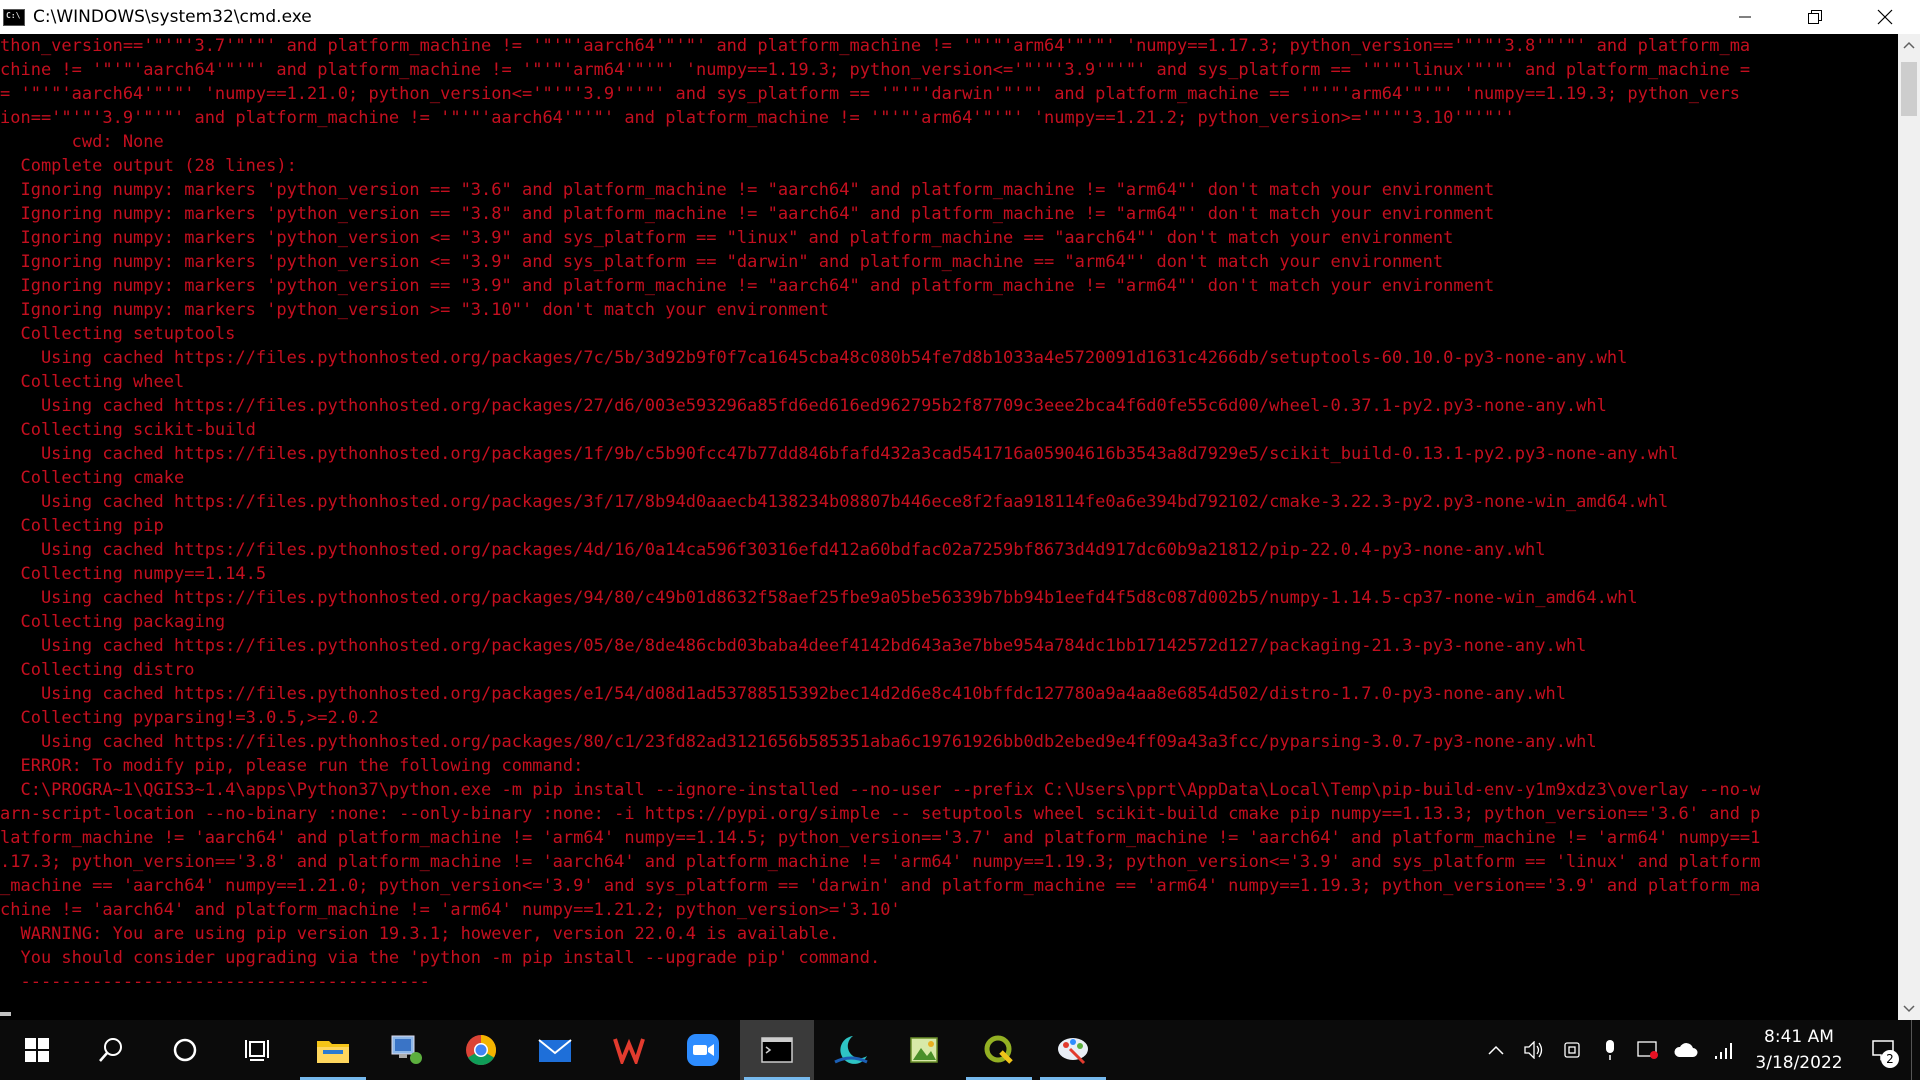 The image size is (1920, 1080). I want to click on wps-office-button, so click(629, 1050).